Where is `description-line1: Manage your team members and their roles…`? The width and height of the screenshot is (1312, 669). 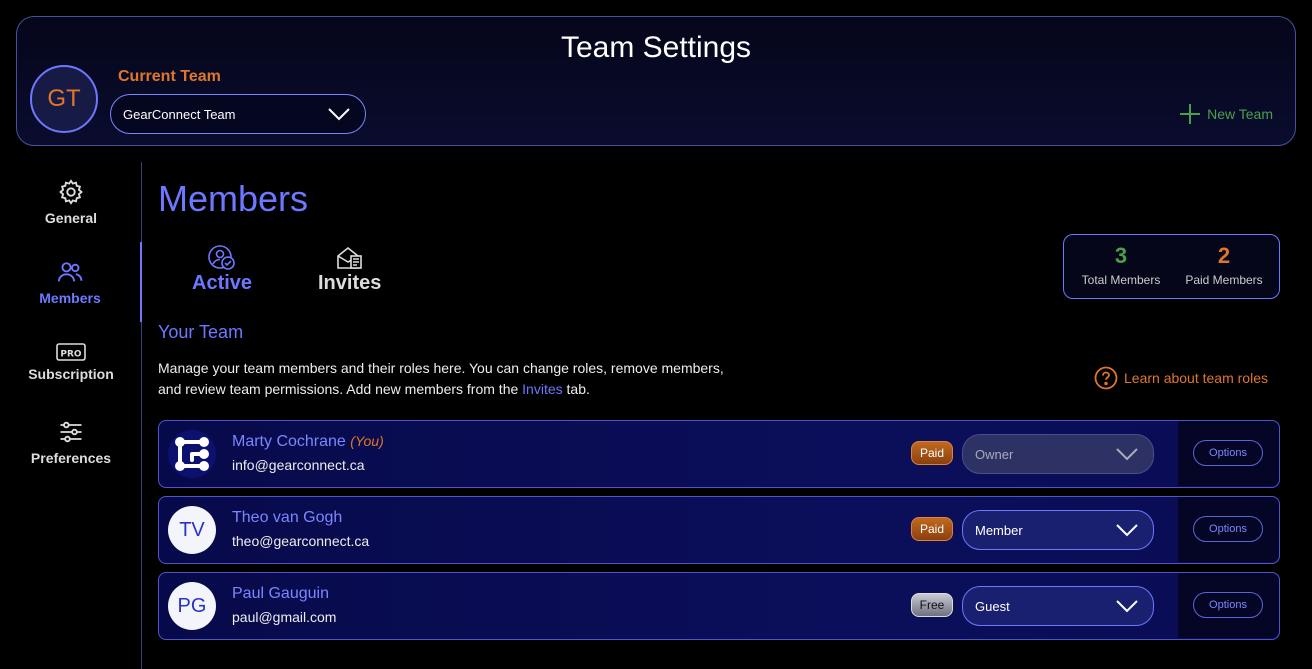
description-line1: Manage your team members and their roles… is located at coordinates (441, 368).